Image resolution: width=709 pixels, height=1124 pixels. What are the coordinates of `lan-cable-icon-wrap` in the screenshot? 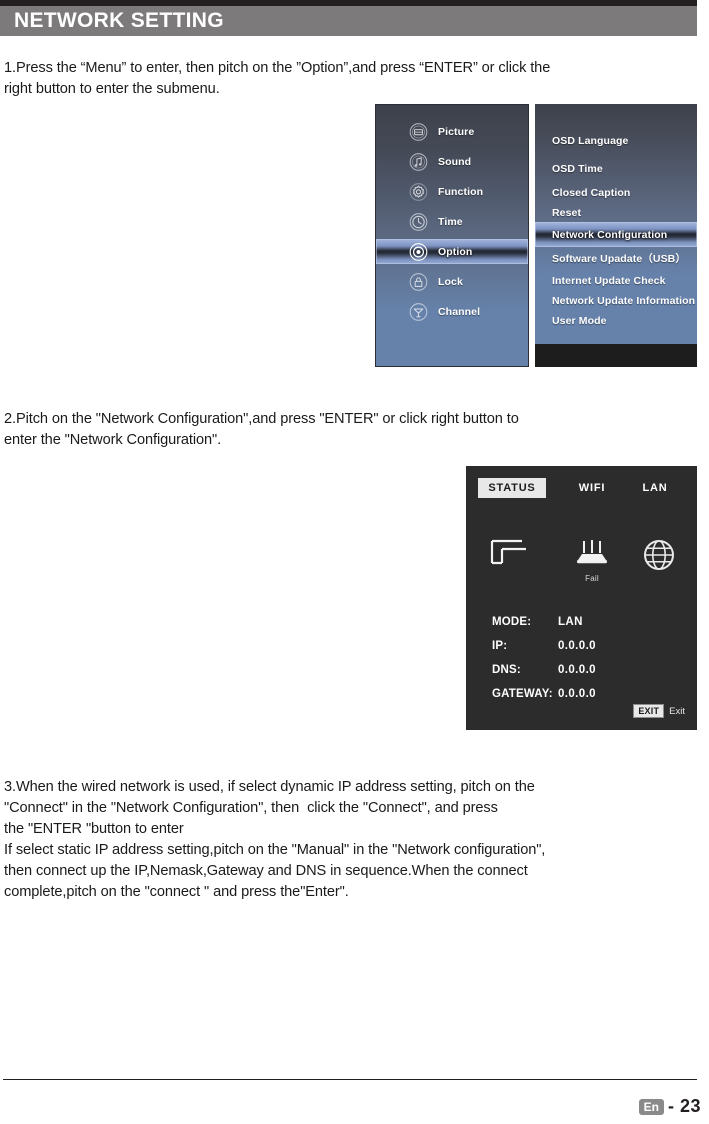 It's located at (510, 563).